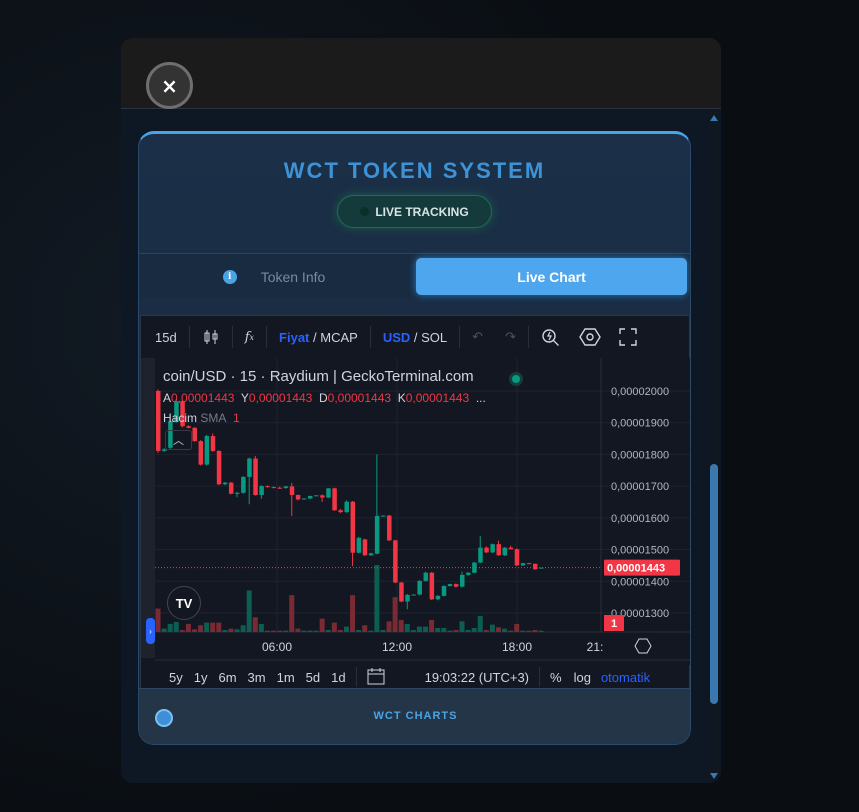  I want to click on status-dot-icon, so click(365, 211).